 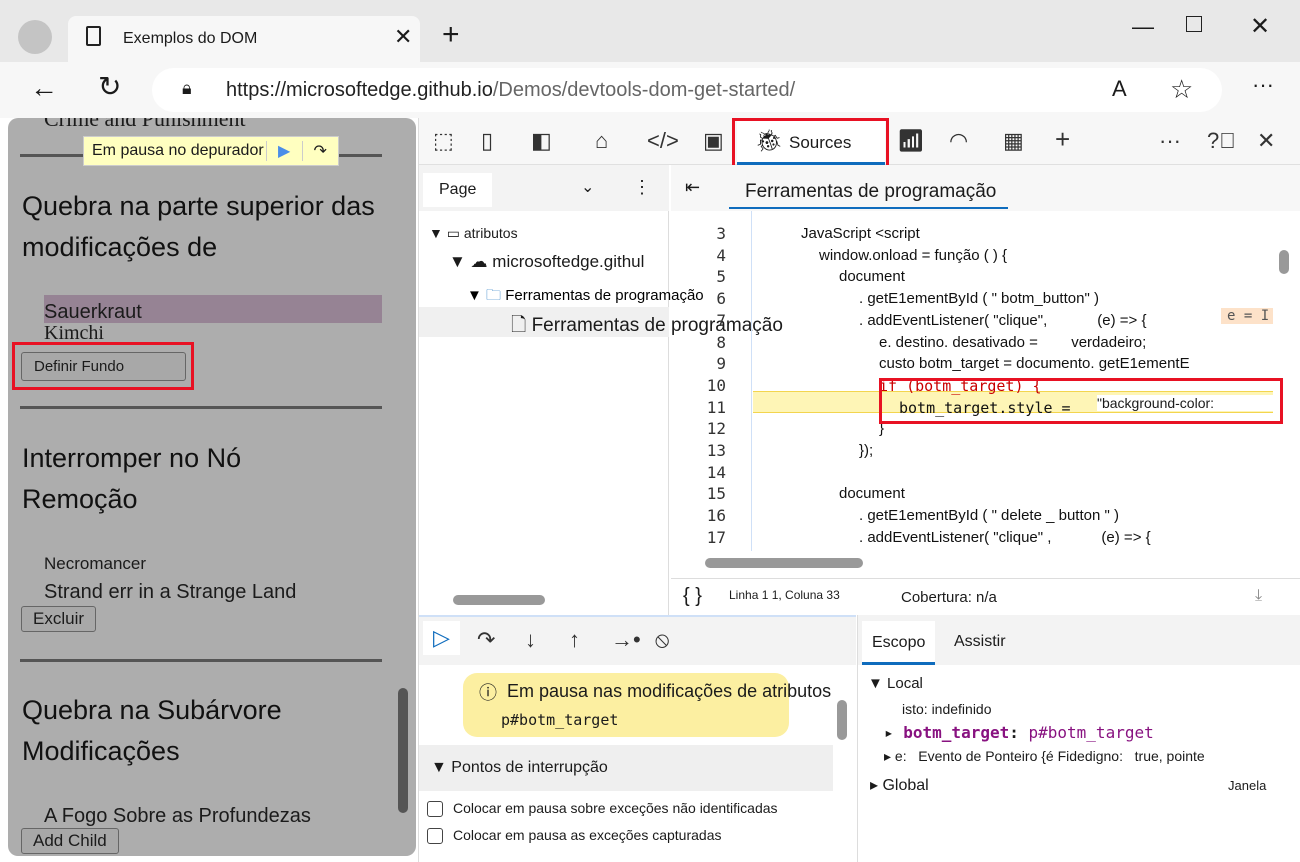 I want to click on more-options-icon: ···, so click(x=1170, y=141).